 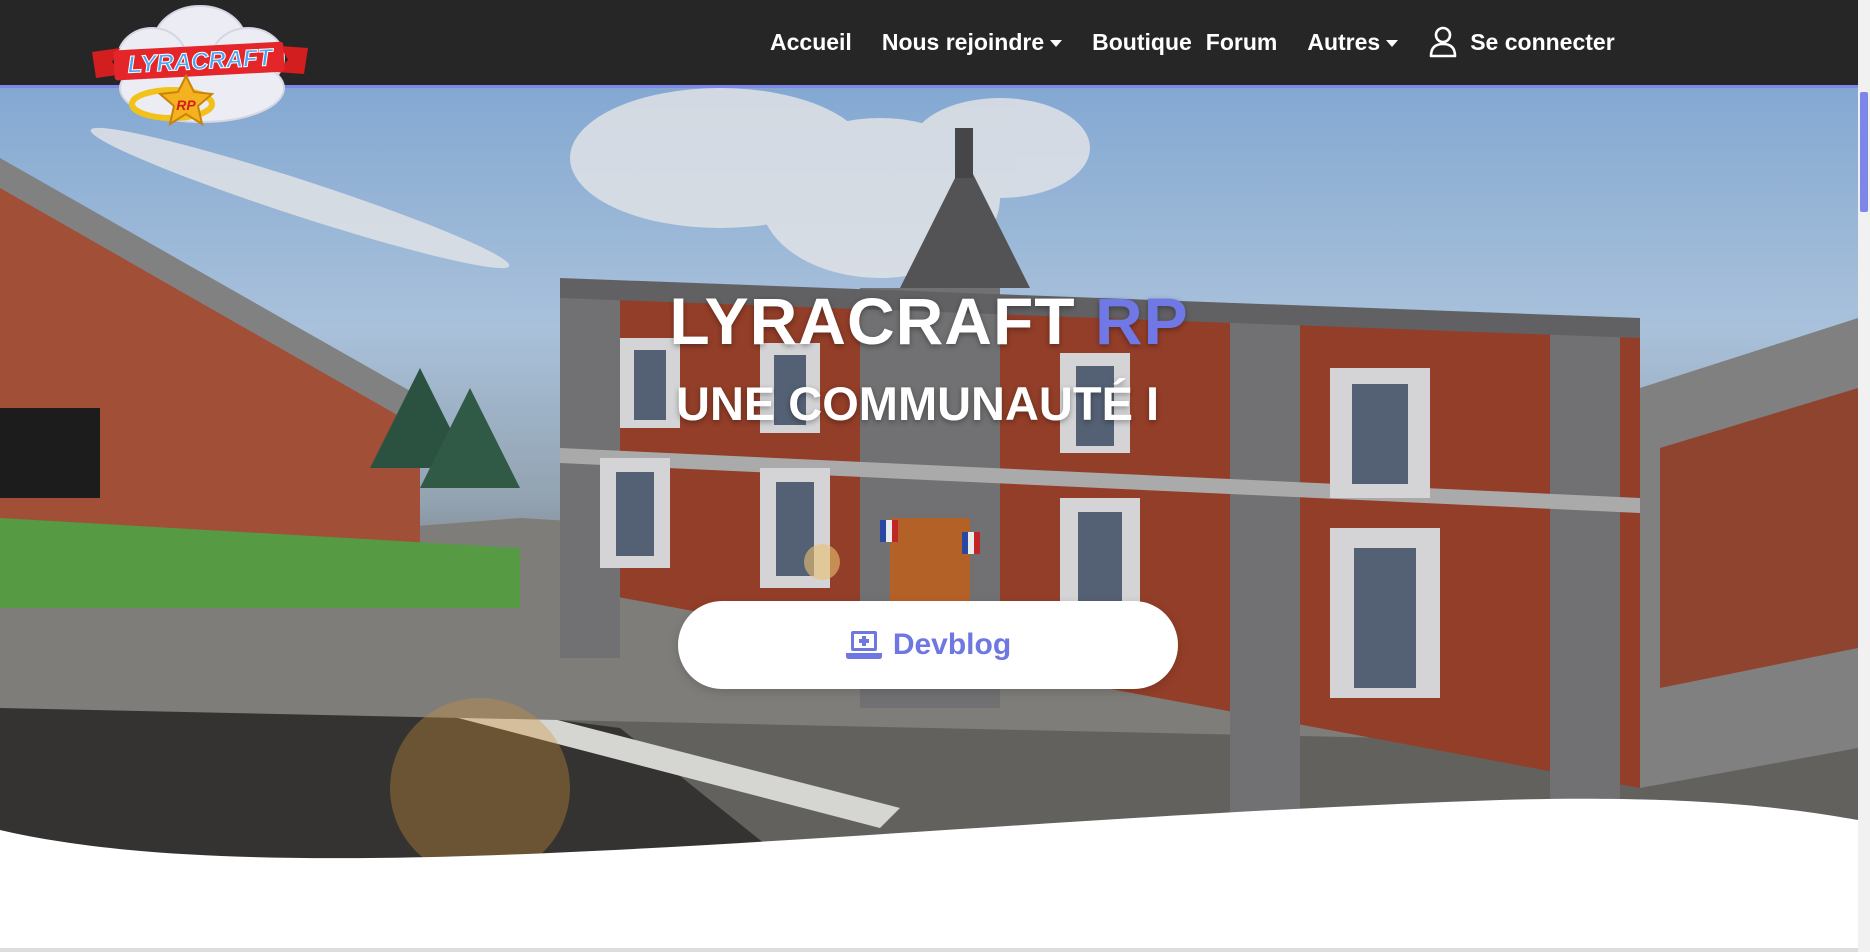 What do you see at coordinates (1242, 42) in the screenshot?
I see `nav-item-forum: Forum` at bounding box center [1242, 42].